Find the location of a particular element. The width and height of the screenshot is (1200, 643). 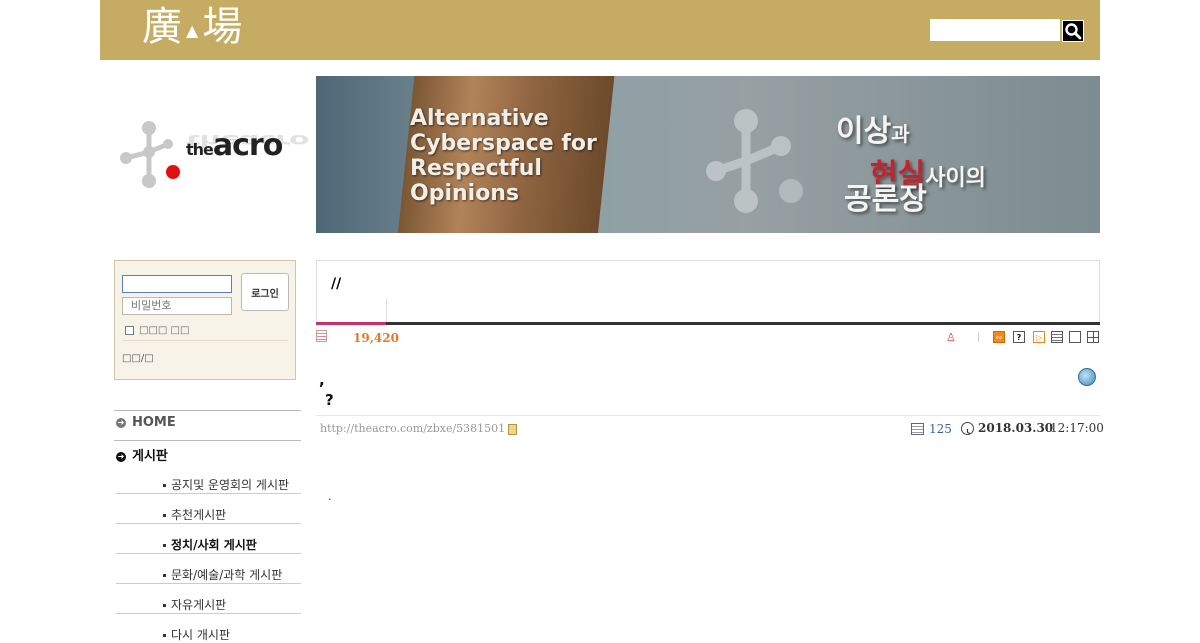

site-logo-hanja: 廣 ▲場 is located at coordinates (193, 26).